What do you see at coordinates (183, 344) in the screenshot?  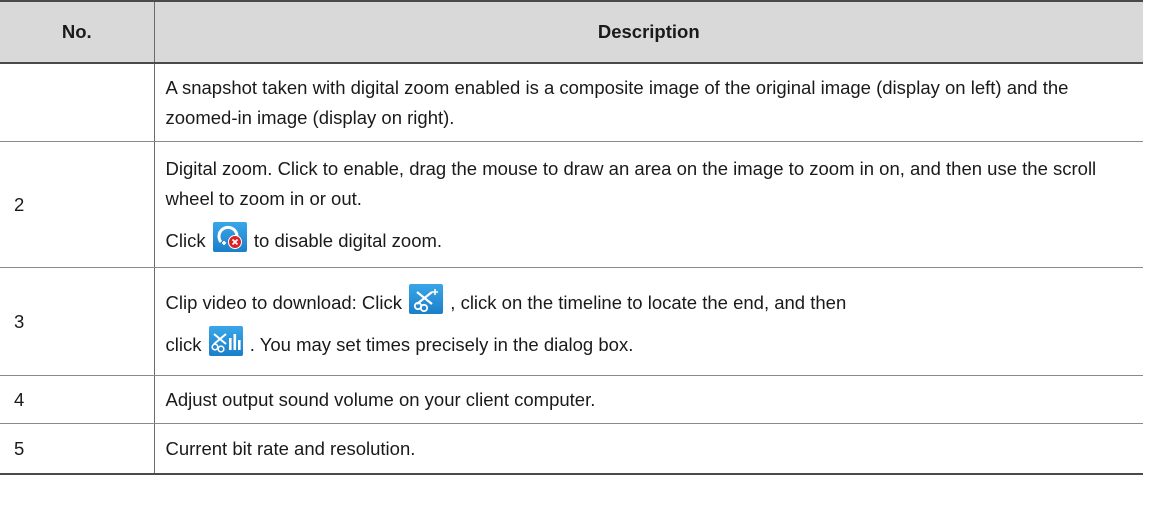 I see `text-before-icon: click` at bounding box center [183, 344].